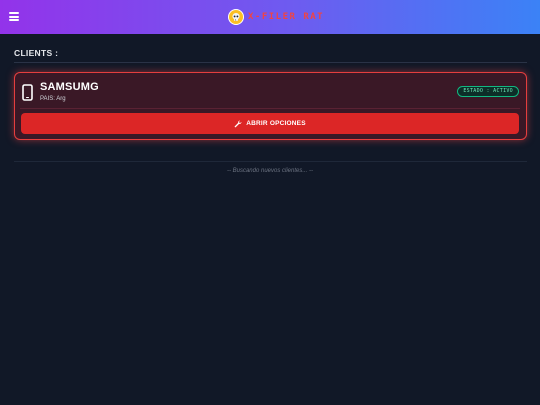 The image size is (540, 405). Describe the element at coordinates (276, 123) in the screenshot. I see `open-options-label: ABRIR OPCIONES` at that location.